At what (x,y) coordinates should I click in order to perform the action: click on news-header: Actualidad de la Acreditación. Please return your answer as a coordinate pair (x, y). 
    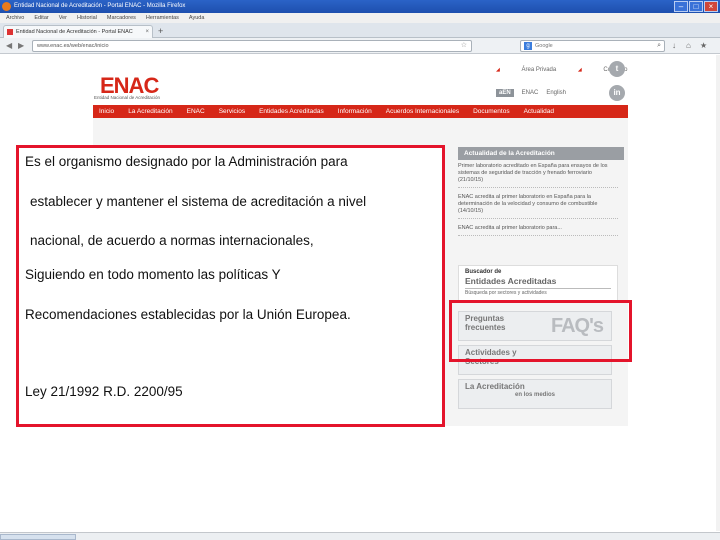
    Looking at the image, I should click on (541, 153).